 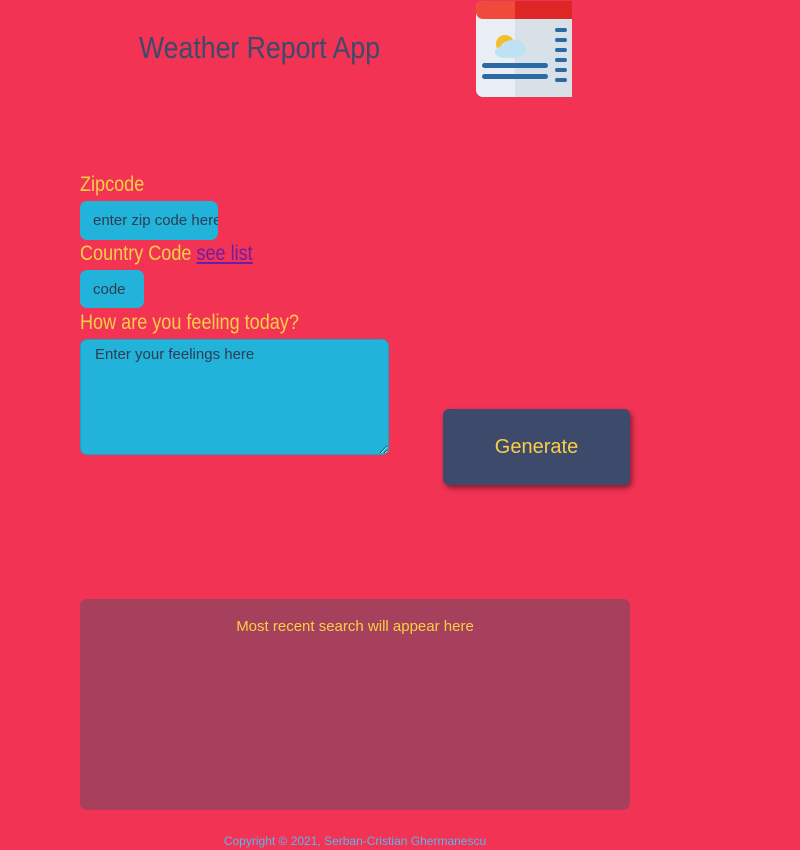 I want to click on generate-button: Generate, so click(x=536, y=447).